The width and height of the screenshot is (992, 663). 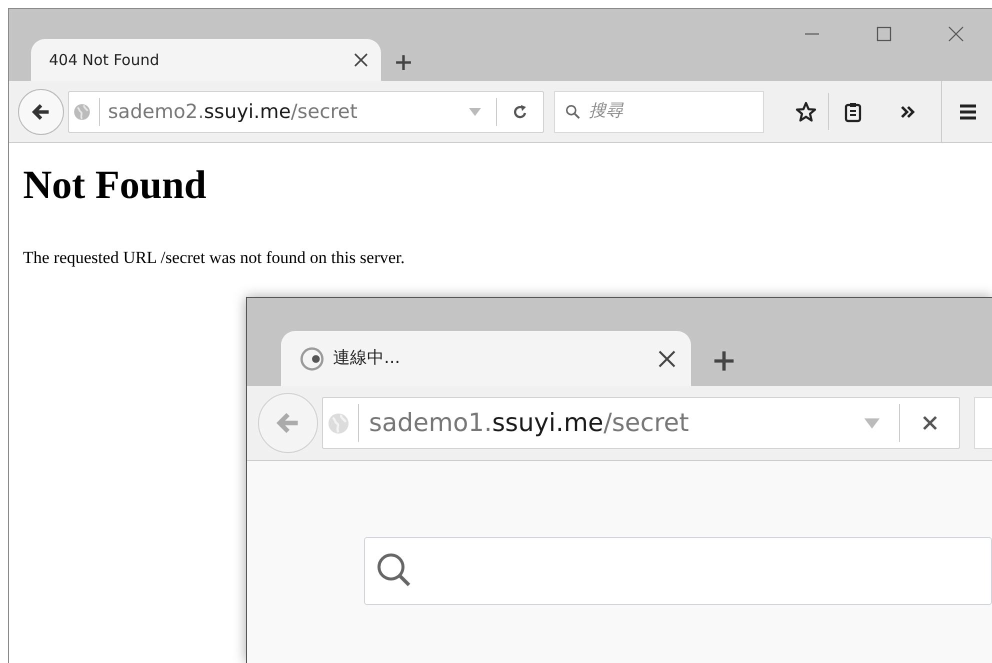 I want to click on error-message: The requested URL /secret was not found on this server., so click(x=214, y=258).